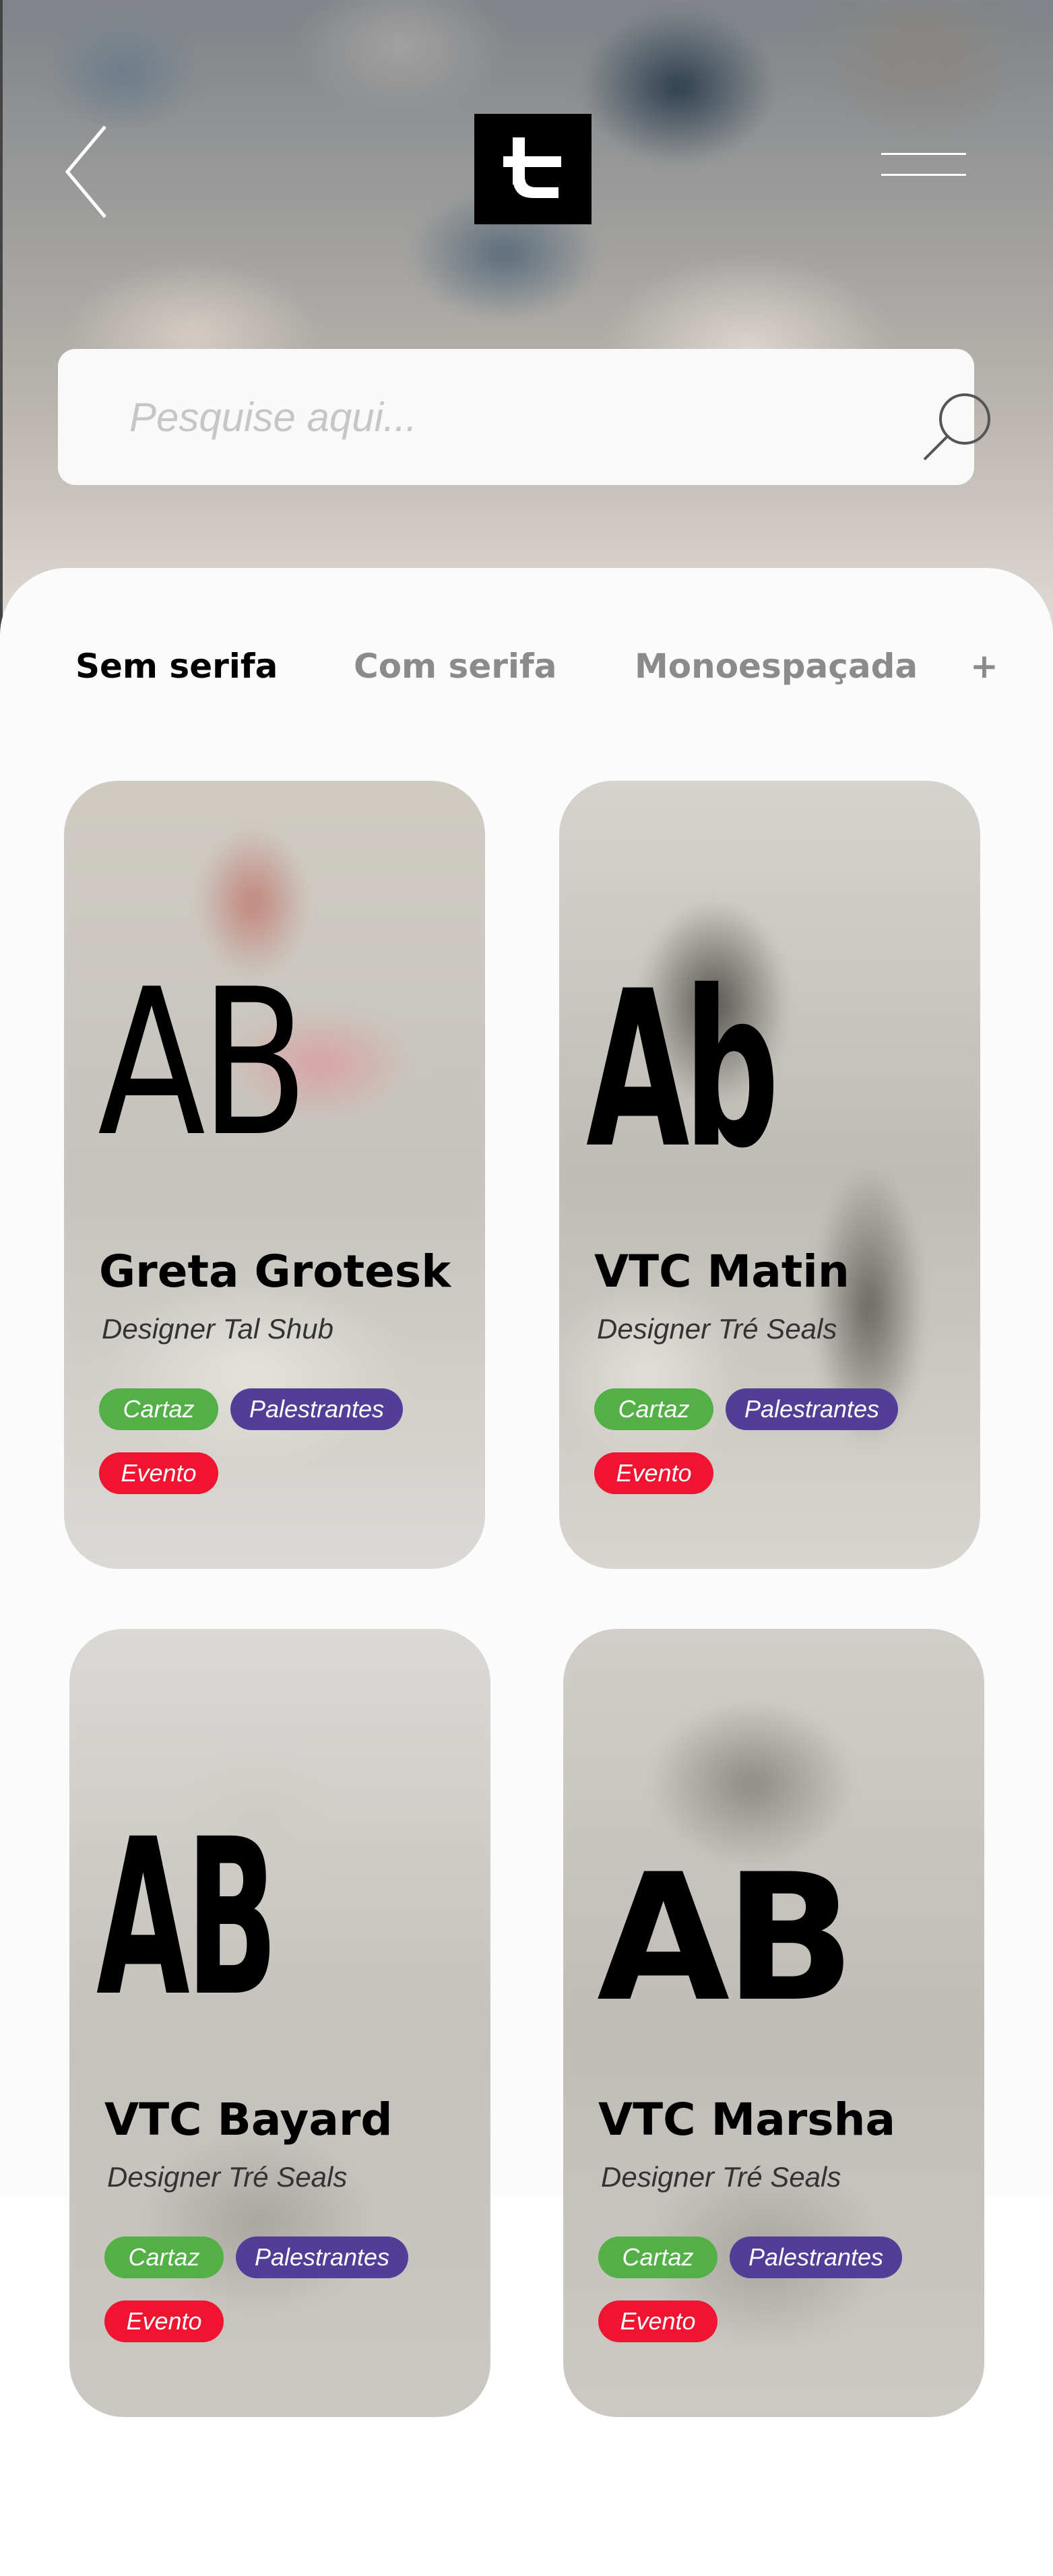 The height and width of the screenshot is (2576, 1053). I want to click on menu-line-bottom, so click(924, 175).